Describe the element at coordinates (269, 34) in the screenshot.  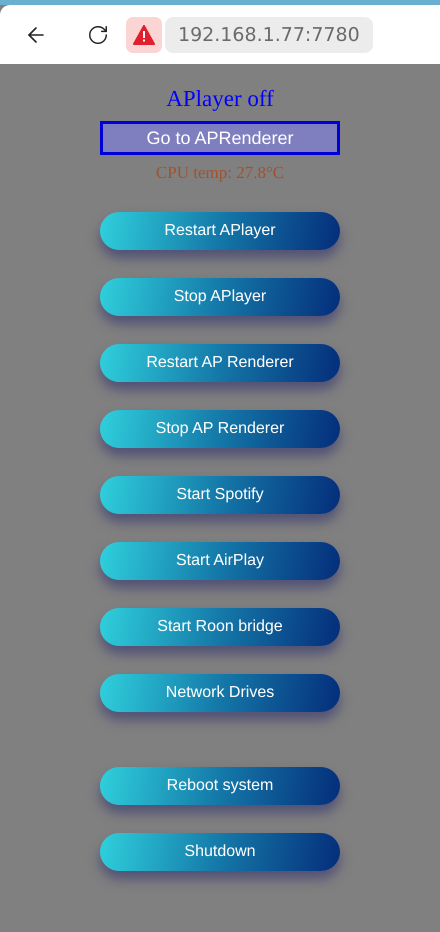
I see `address-bar: 192.168.1.77:7780` at that location.